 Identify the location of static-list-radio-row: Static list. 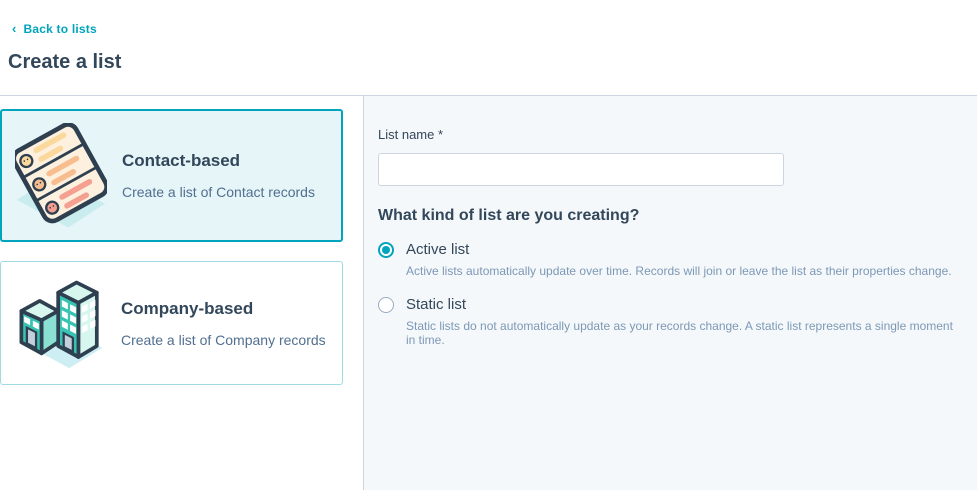
(669, 304).